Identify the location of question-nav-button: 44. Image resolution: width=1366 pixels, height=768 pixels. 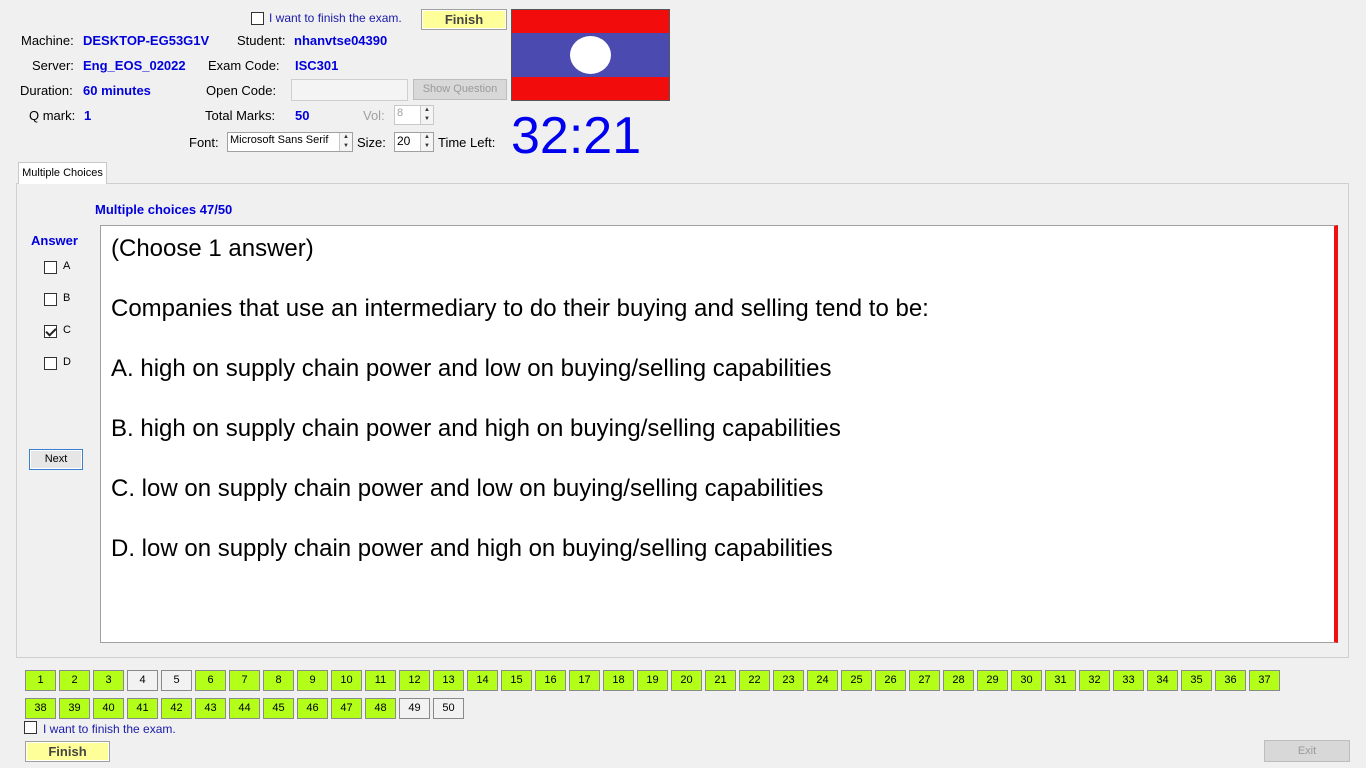
(244, 708).